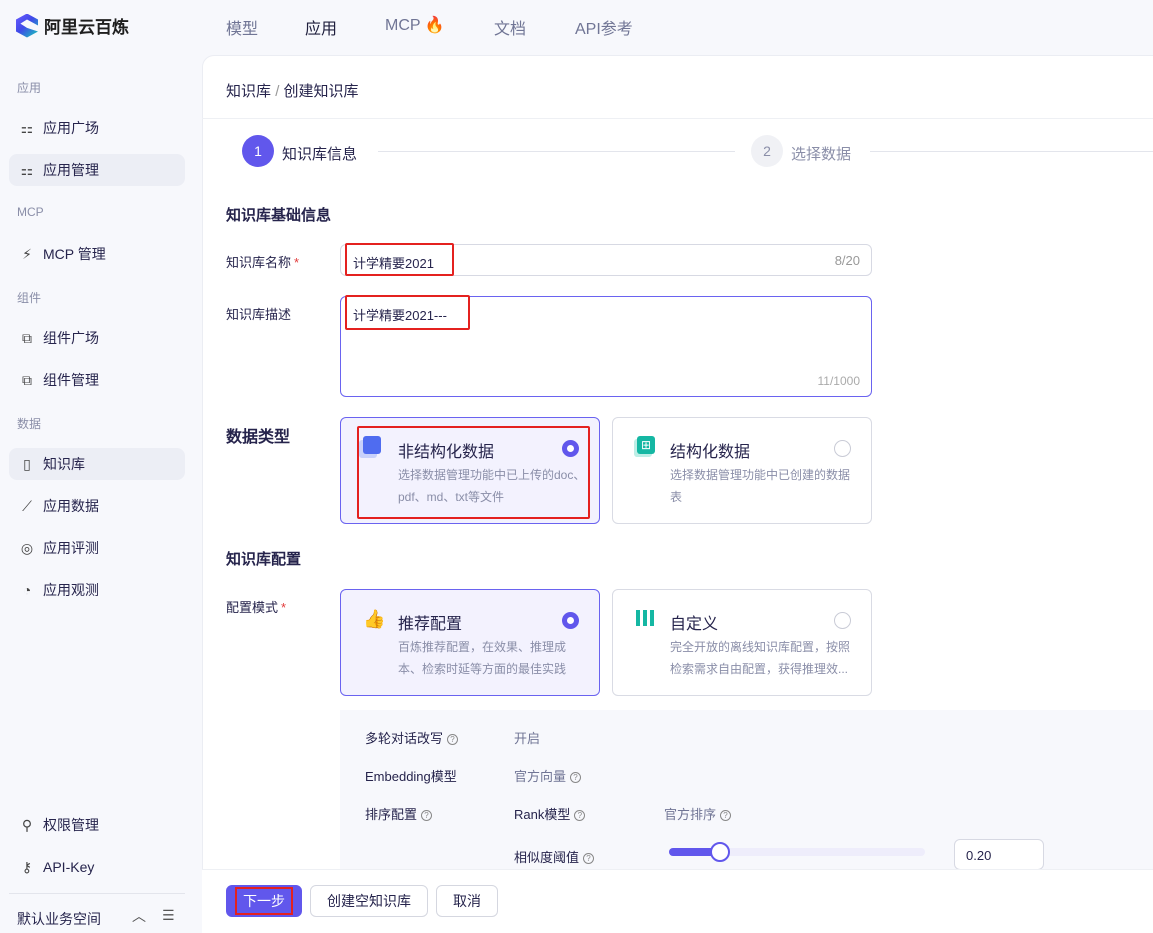 The image size is (1153, 933). Describe the element at coordinates (97, 893) in the screenshot. I see `sidebar-divider` at that location.